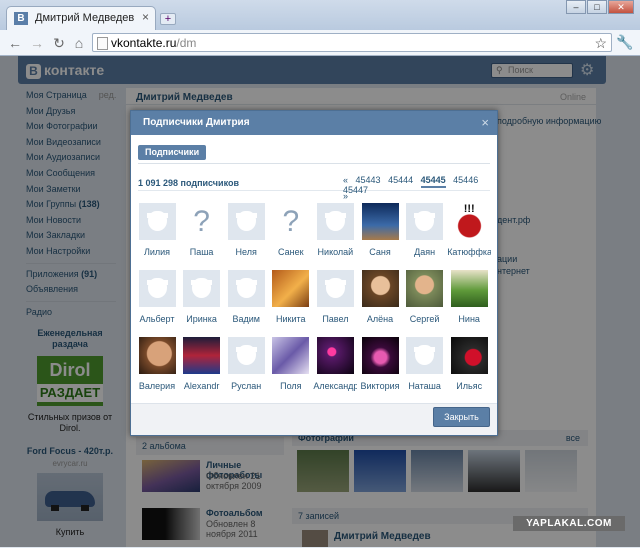 The width and height of the screenshot is (640, 548). Describe the element at coordinates (485, 123) in the screenshot. I see `close-icon: ×` at that location.